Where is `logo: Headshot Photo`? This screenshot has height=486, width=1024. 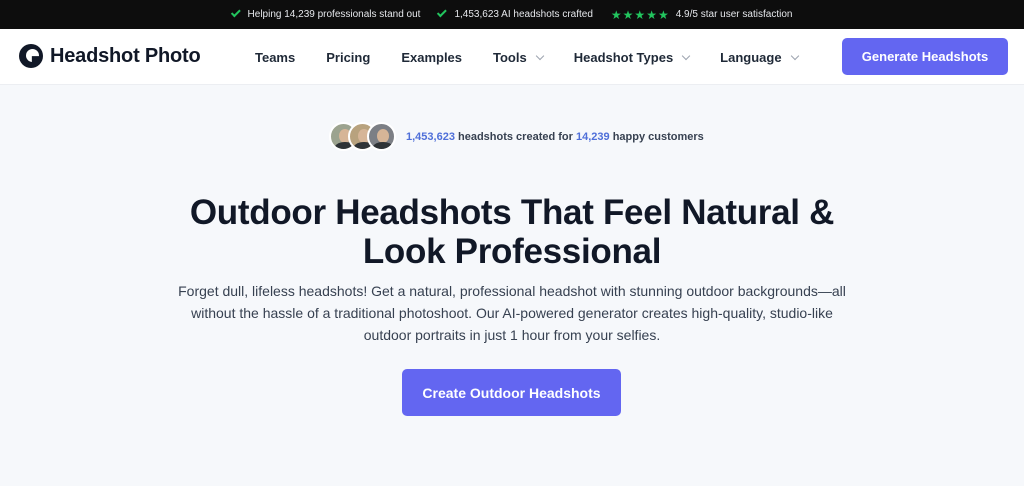
logo: Headshot Photo is located at coordinates (110, 56).